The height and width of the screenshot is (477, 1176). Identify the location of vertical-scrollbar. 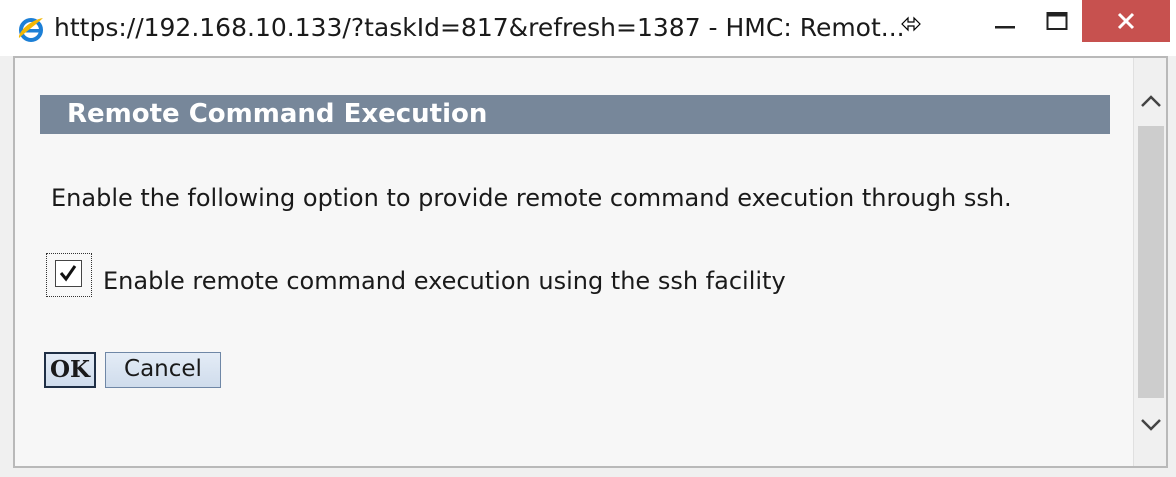
(1149, 262).